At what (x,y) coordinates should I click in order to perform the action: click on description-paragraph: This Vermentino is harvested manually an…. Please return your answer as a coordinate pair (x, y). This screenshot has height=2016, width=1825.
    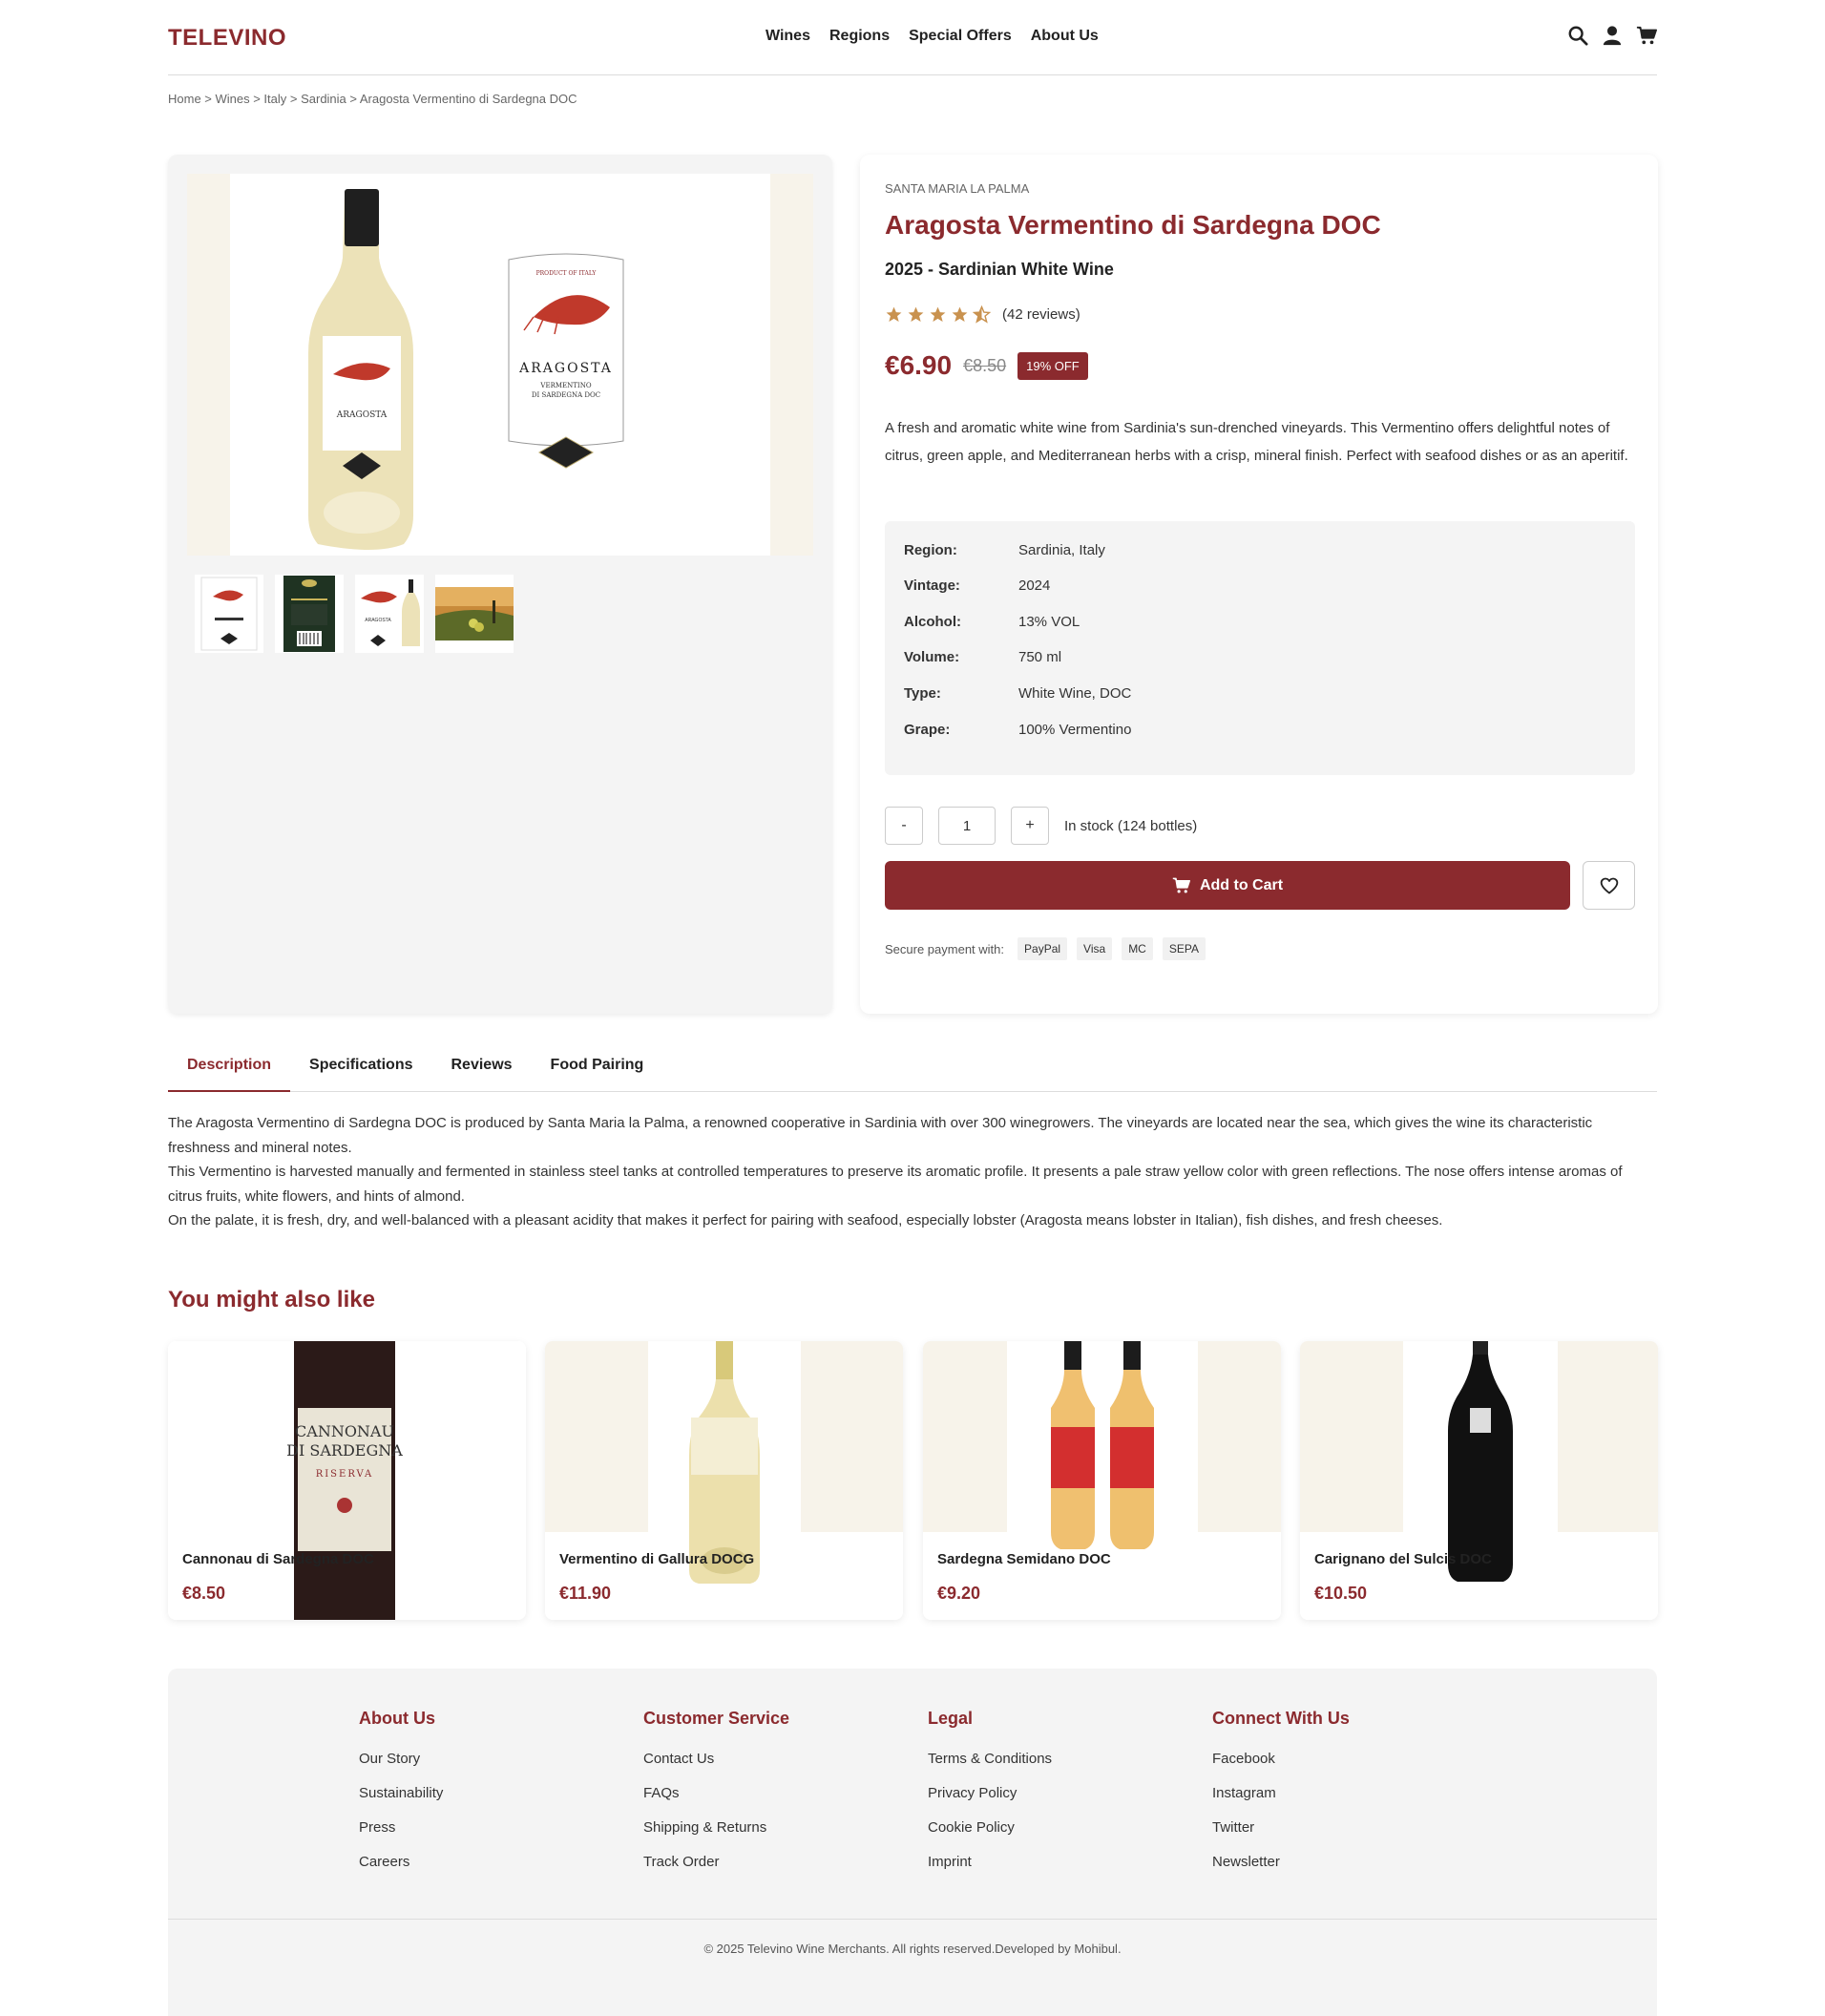
    Looking at the image, I should click on (896, 1184).